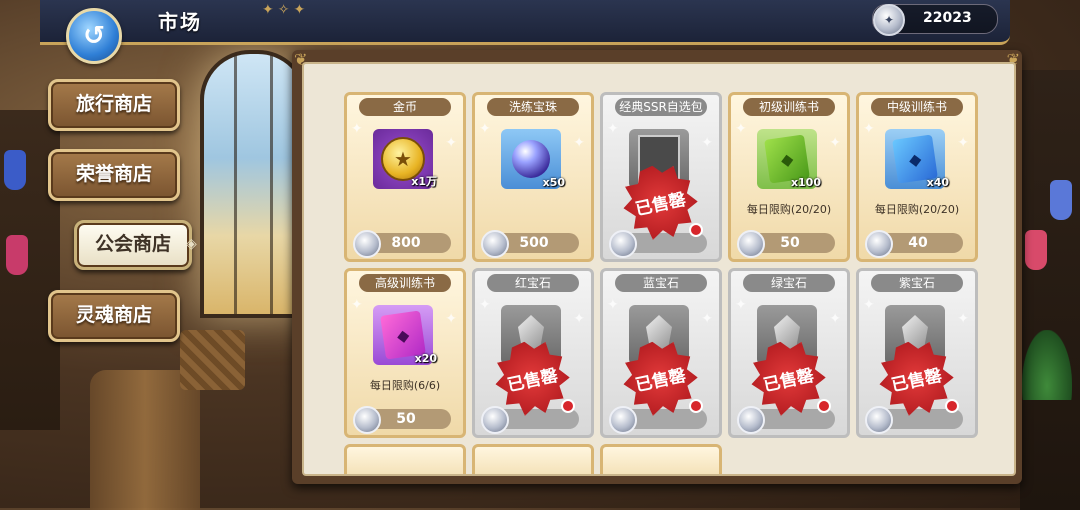 The height and width of the screenshot is (510, 1080). I want to click on item-title: 初级训练书, so click(789, 107).